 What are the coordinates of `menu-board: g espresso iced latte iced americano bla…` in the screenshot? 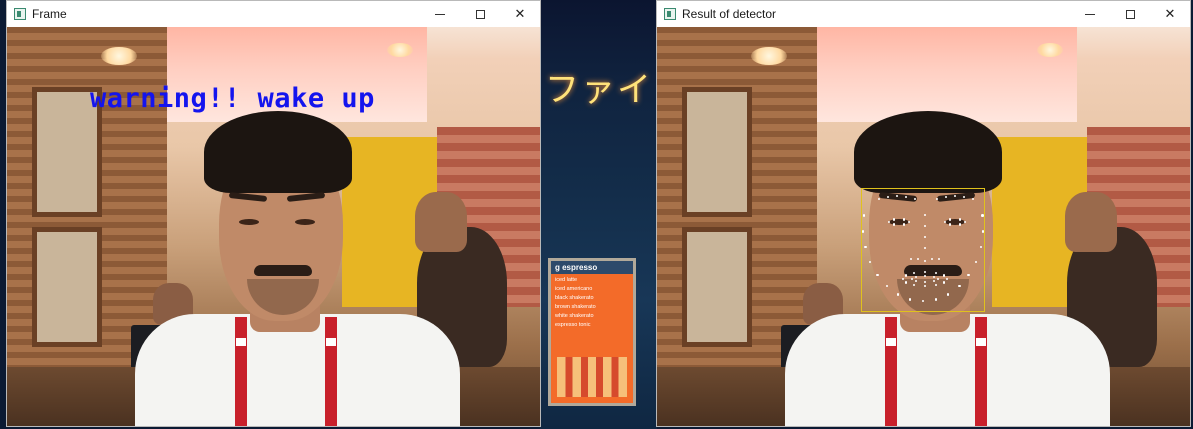 It's located at (592, 332).